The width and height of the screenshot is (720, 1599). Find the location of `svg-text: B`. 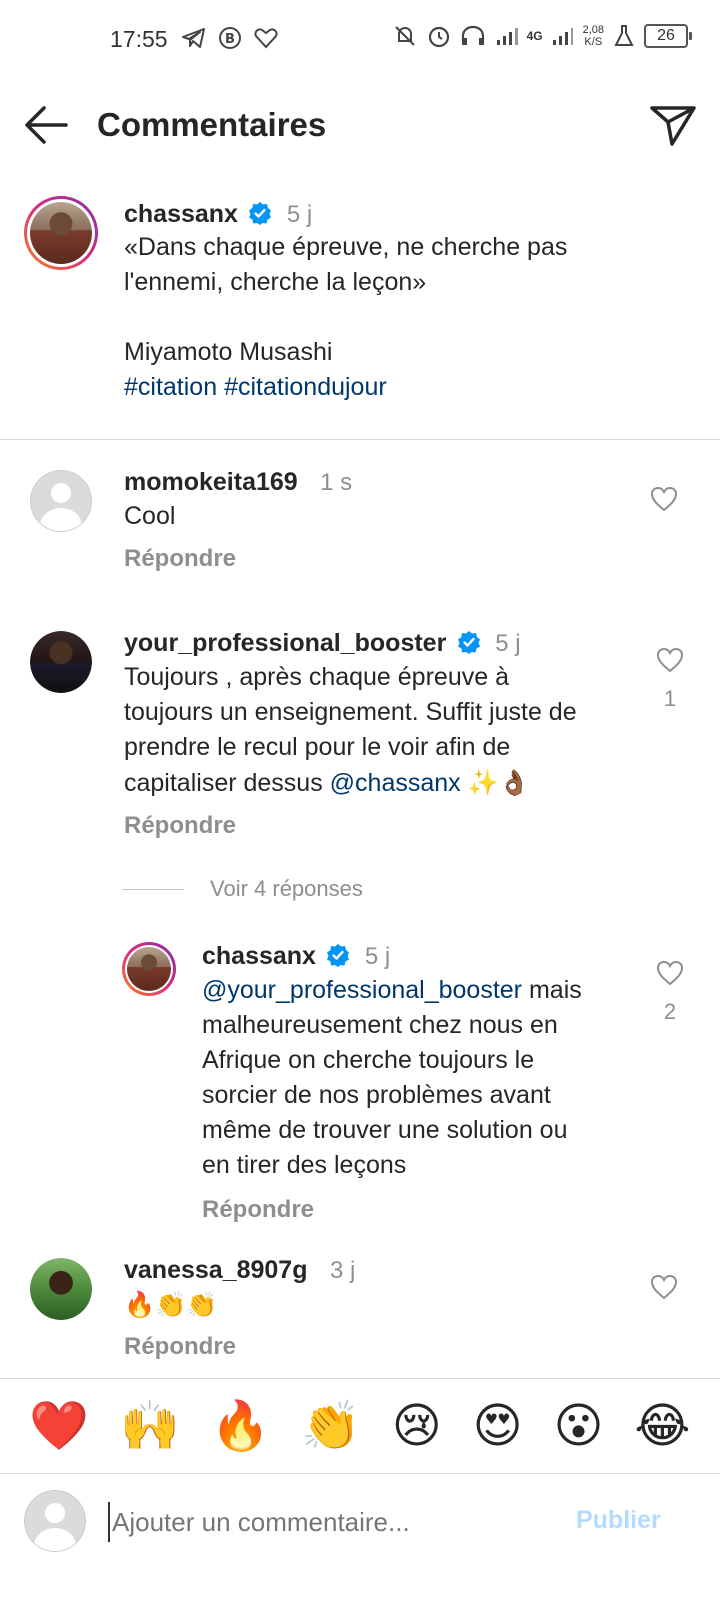

svg-text: B is located at coordinates (230, 39).